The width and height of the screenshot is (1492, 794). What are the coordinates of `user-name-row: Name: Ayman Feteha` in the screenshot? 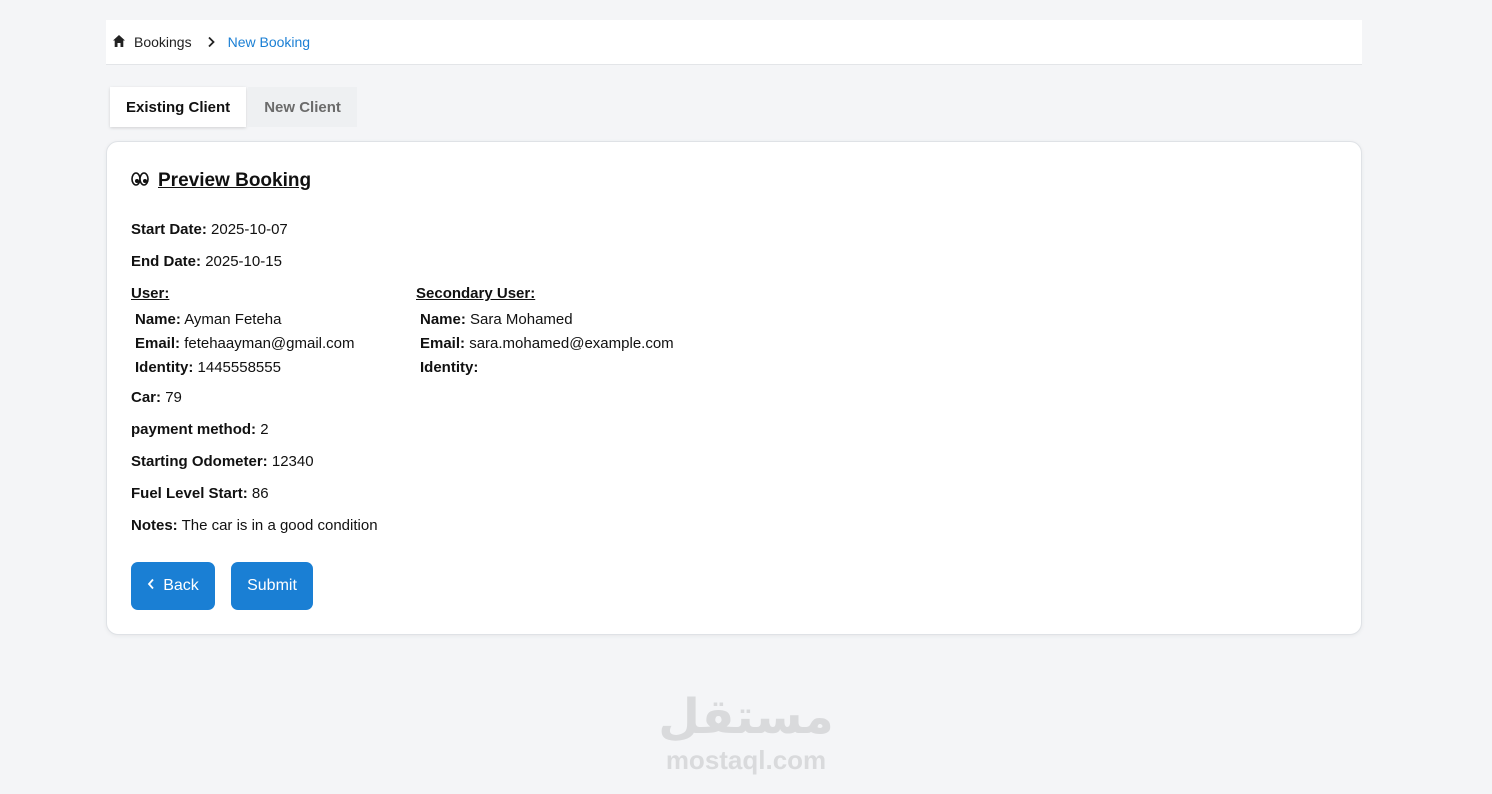 It's located at (243, 320).